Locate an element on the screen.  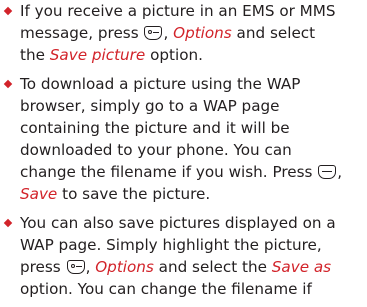
save-picture-term: Save picture is located at coordinates (97, 55).